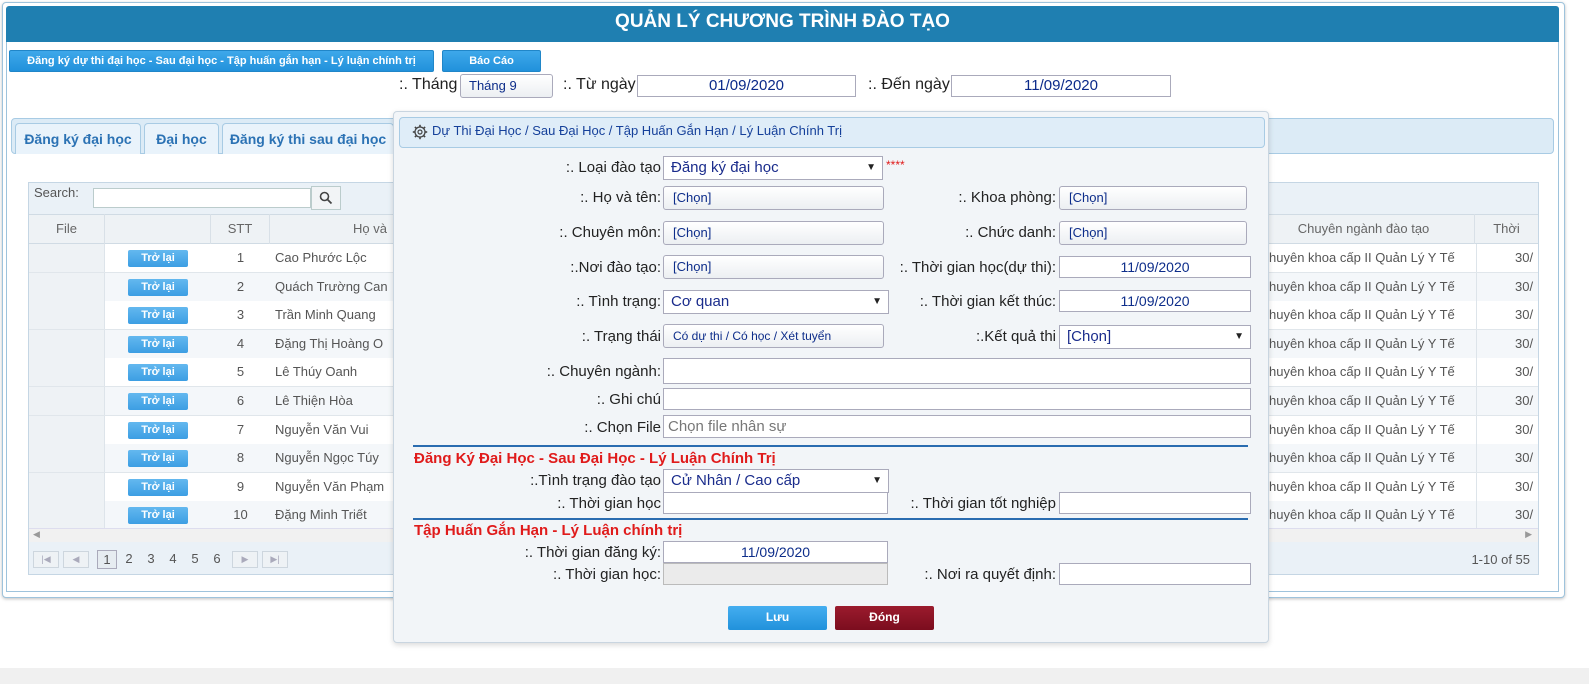  I want to click on column-time: Thời, so click(1506, 229).